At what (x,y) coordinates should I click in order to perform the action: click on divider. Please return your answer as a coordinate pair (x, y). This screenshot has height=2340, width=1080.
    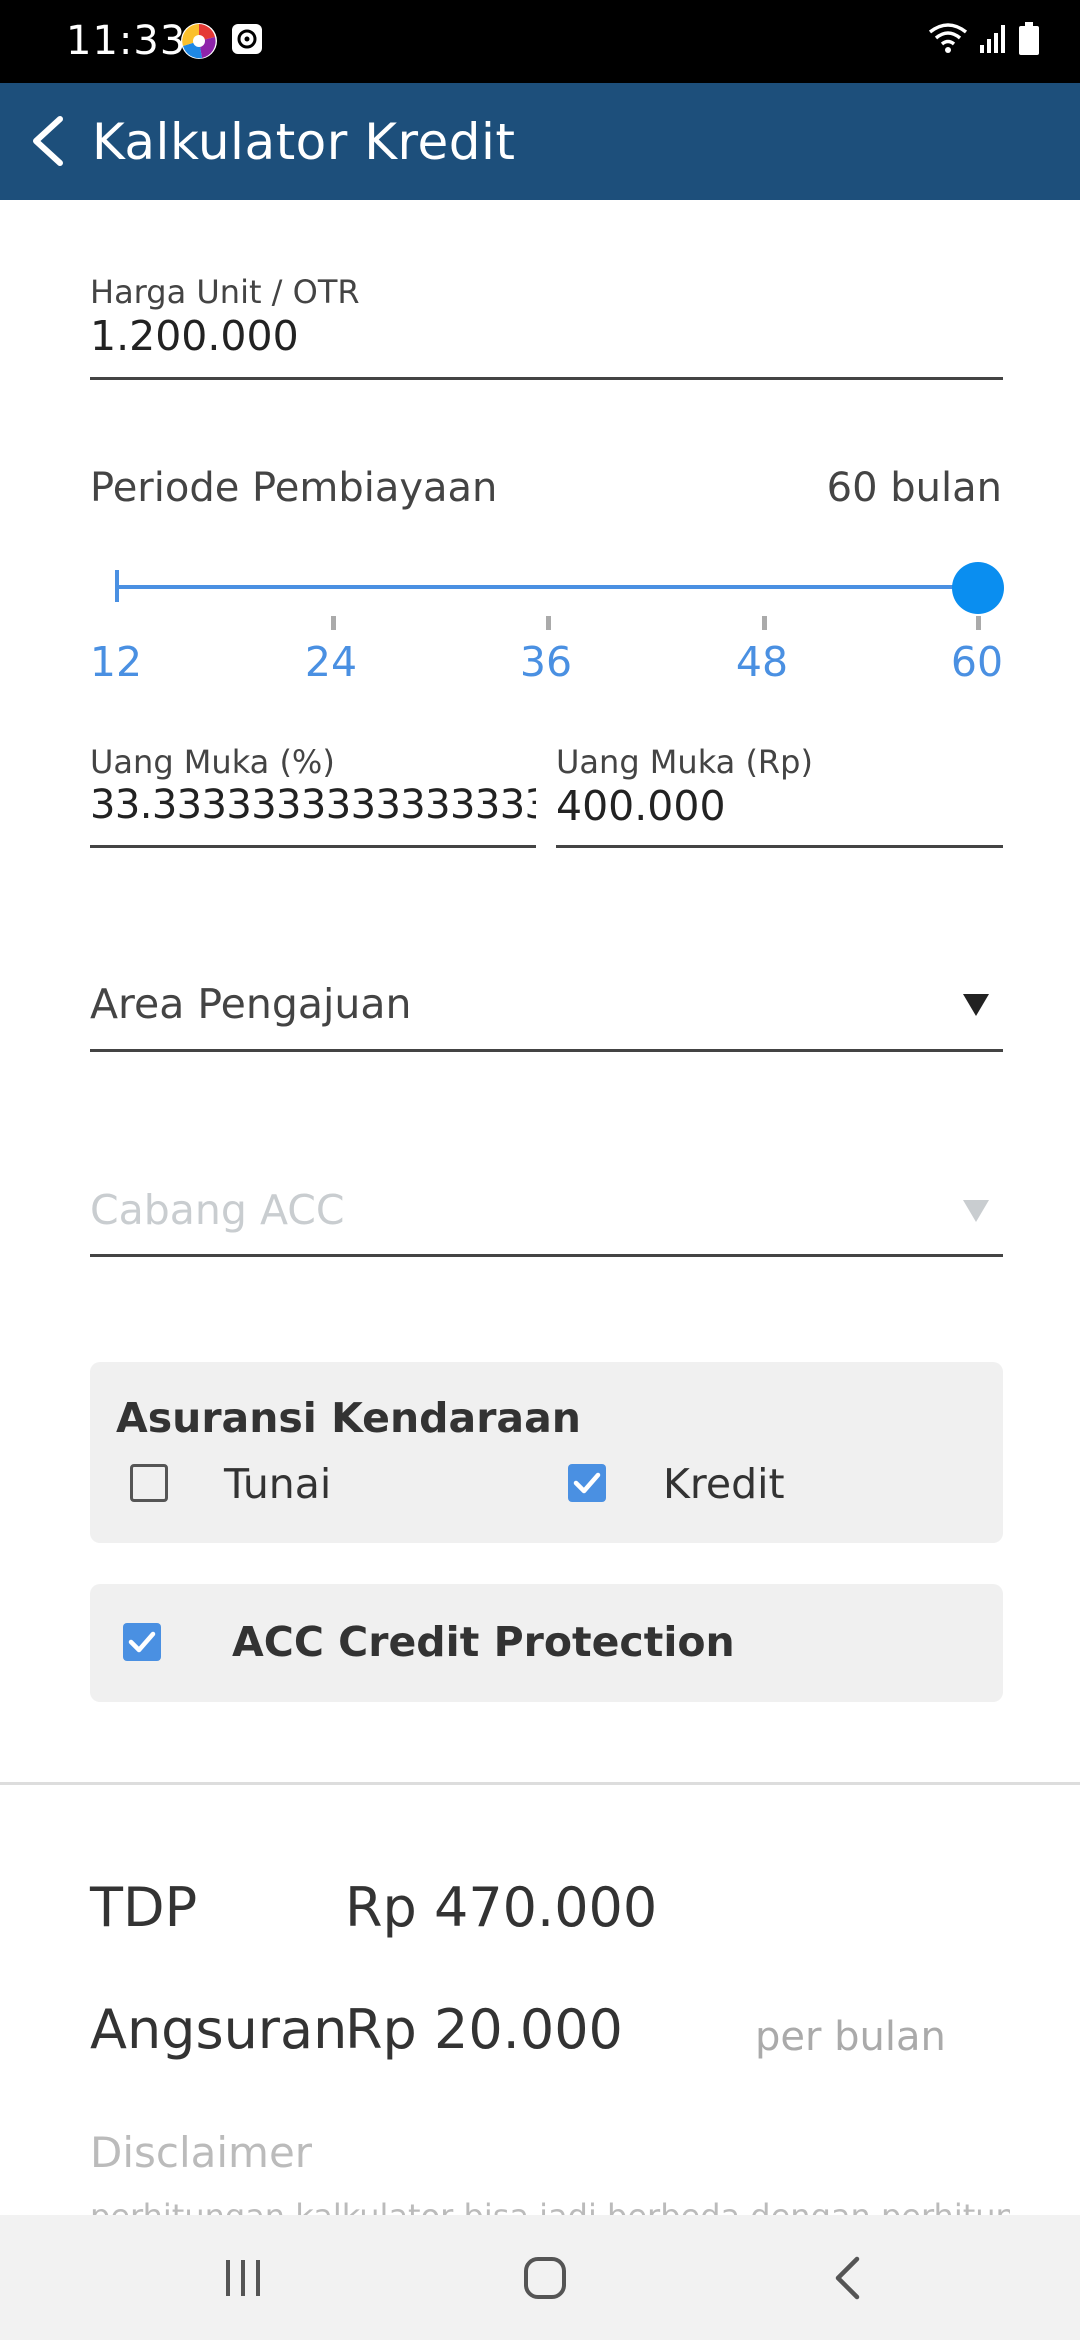
    Looking at the image, I should click on (540, 1783).